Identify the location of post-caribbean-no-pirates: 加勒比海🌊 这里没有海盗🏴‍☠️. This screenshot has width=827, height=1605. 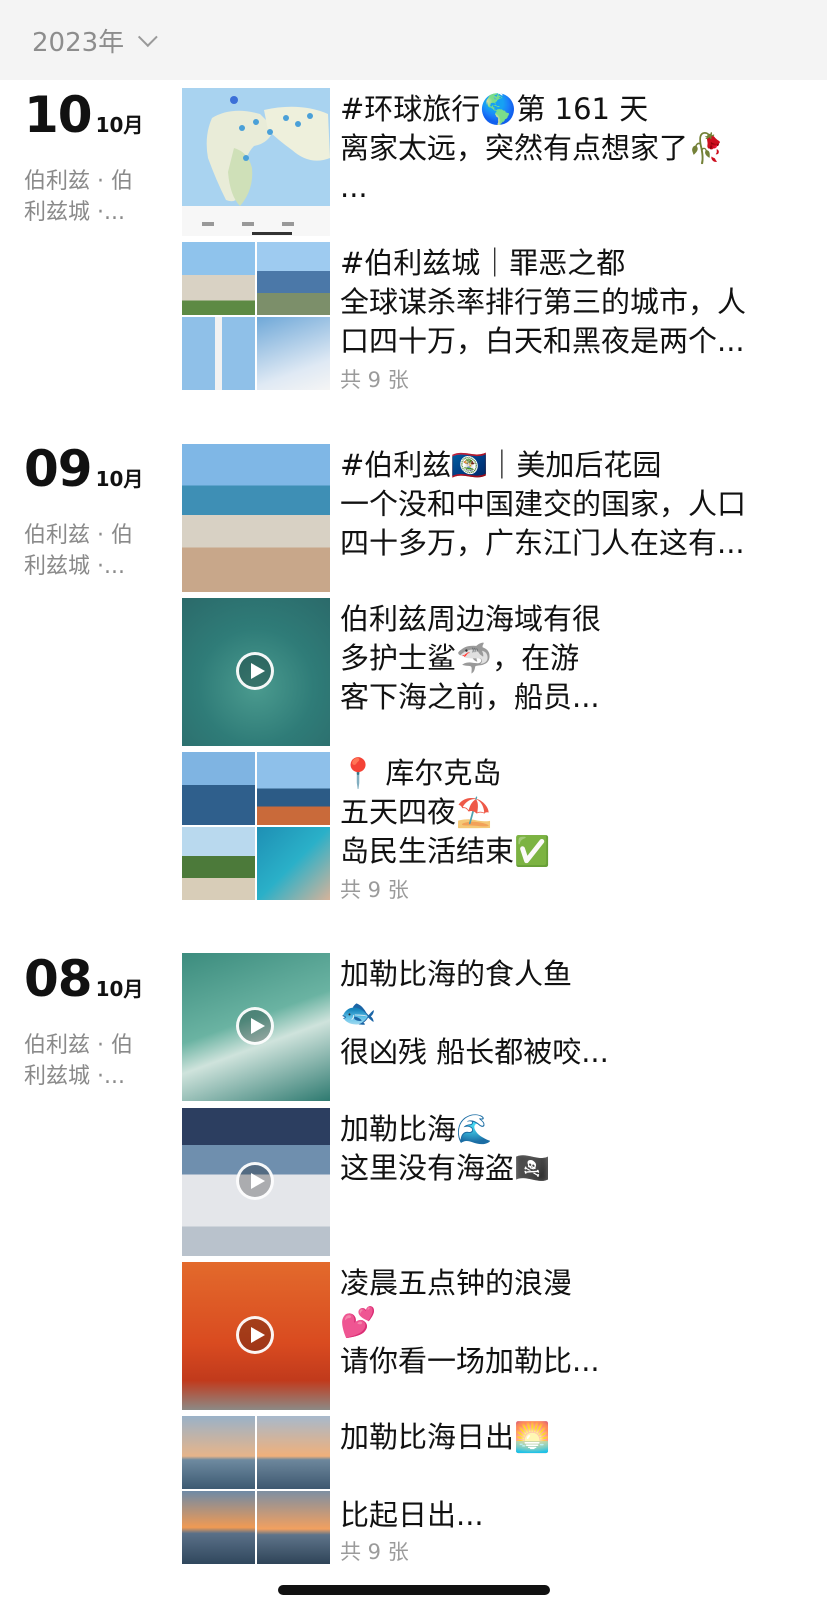
(492, 1182).